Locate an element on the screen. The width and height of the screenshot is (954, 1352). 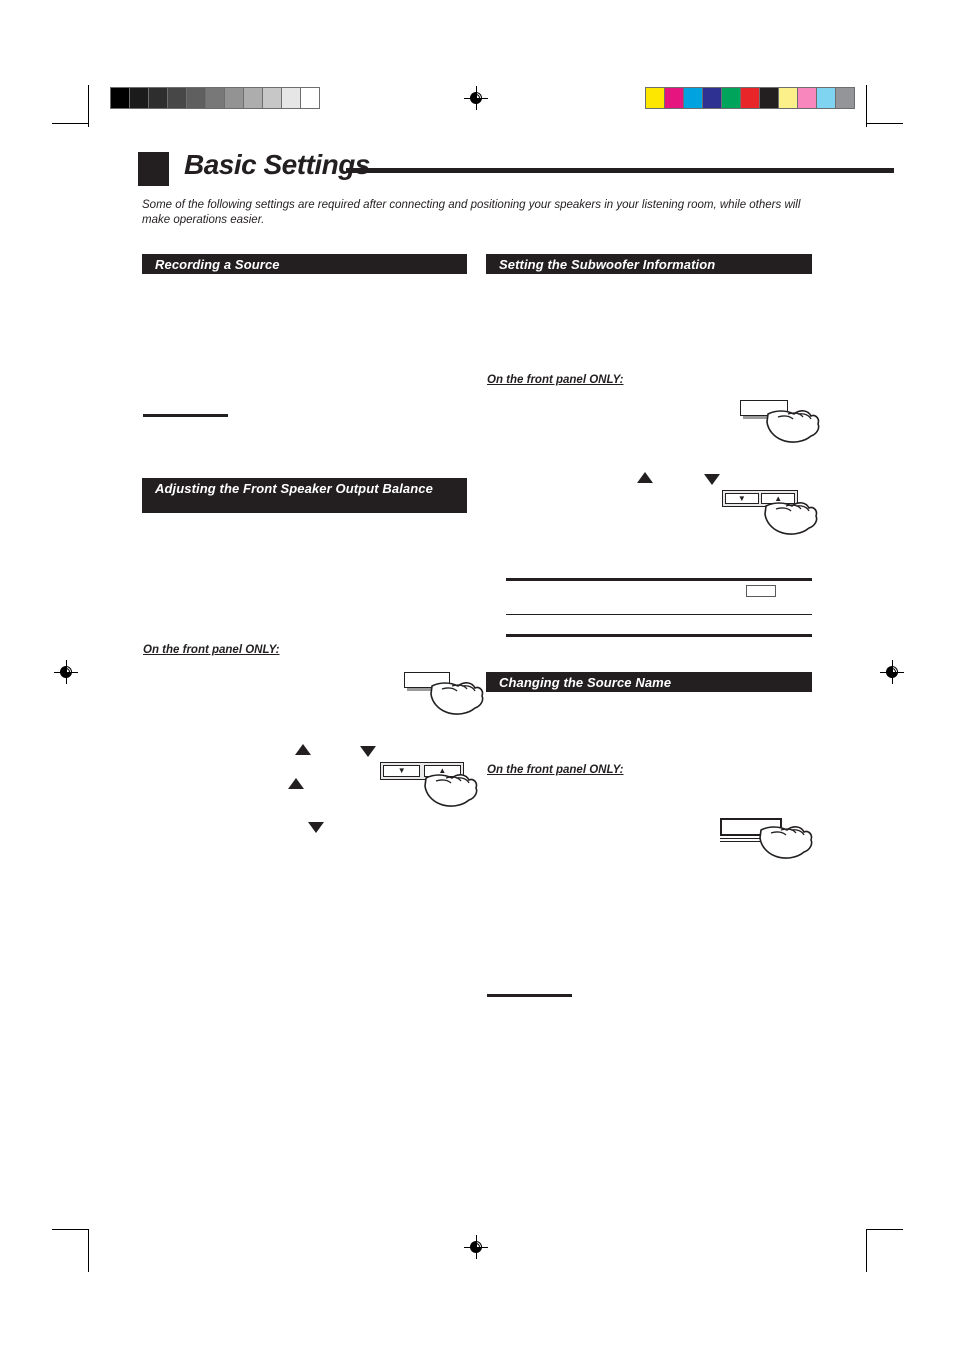
front-panel-note-source-name: On the front panel ONLY: is located at coordinates (555, 770).